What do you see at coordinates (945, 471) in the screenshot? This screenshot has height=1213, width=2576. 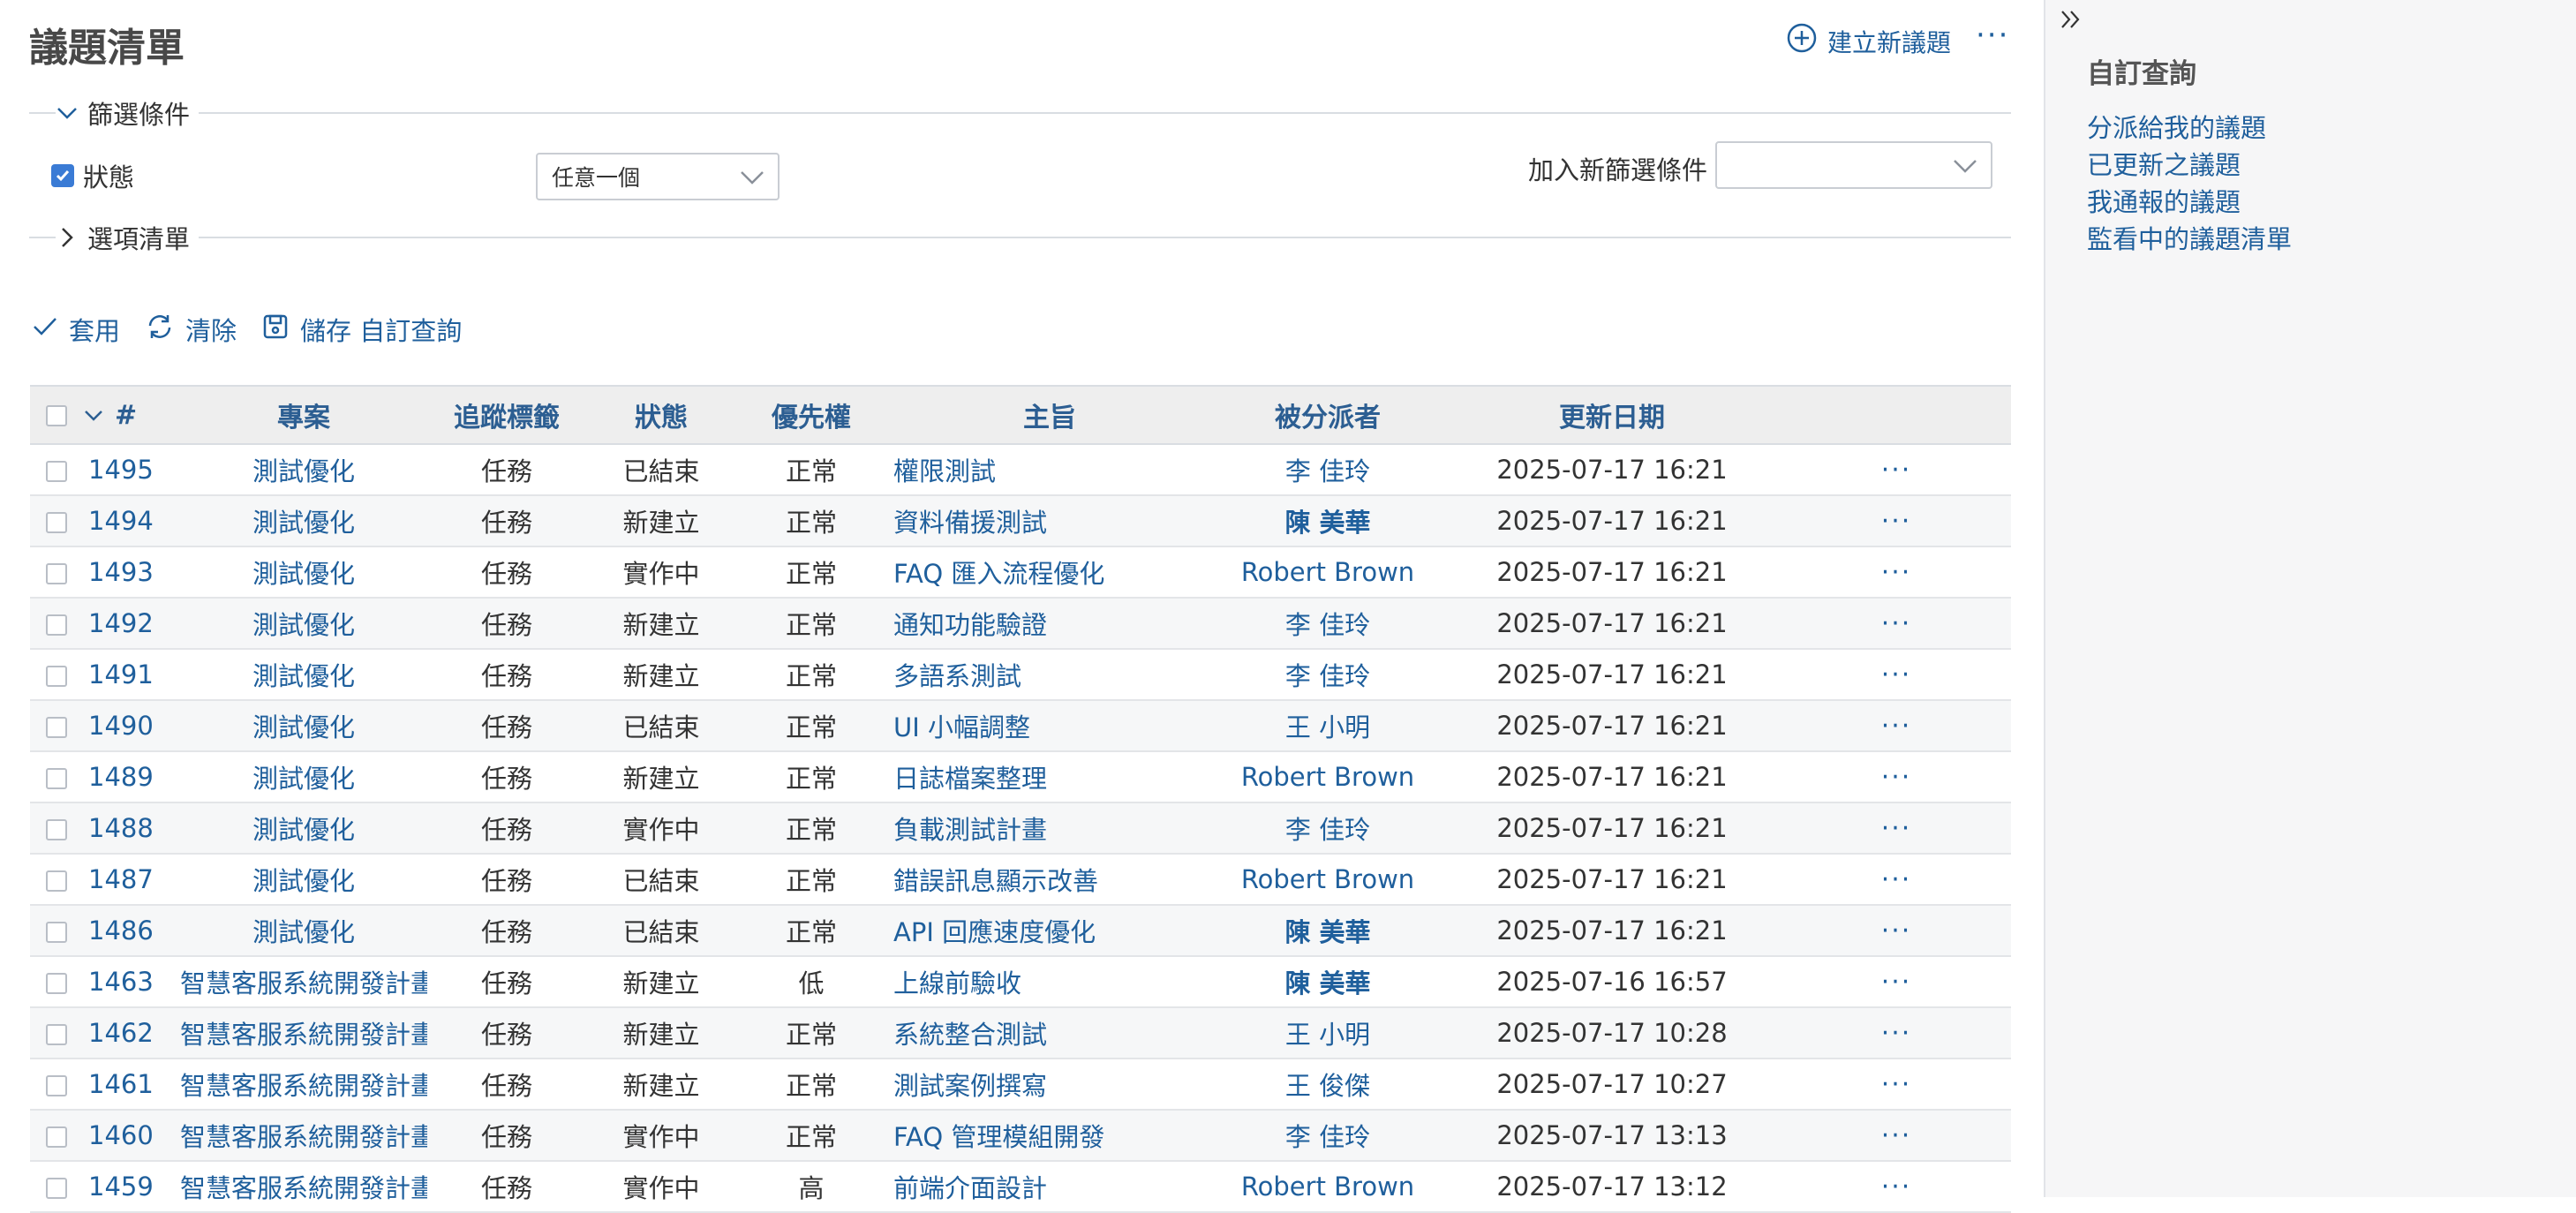 I see `subject-link: 權限測試` at bounding box center [945, 471].